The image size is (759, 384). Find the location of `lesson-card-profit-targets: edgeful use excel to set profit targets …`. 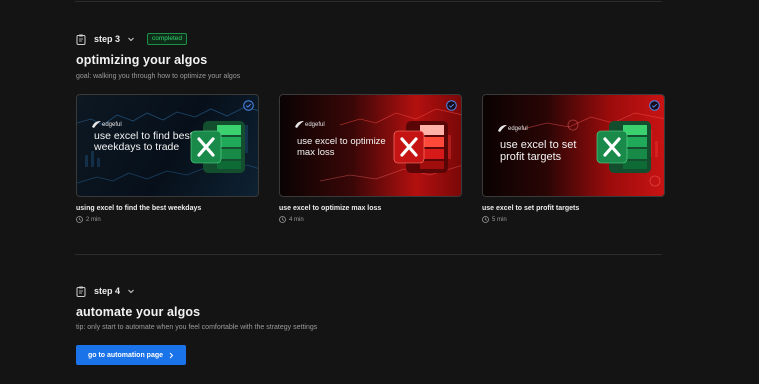

lesson-card-profit-targets: edgeful use excel to set profit targets … is located at coordinates (573, 158).